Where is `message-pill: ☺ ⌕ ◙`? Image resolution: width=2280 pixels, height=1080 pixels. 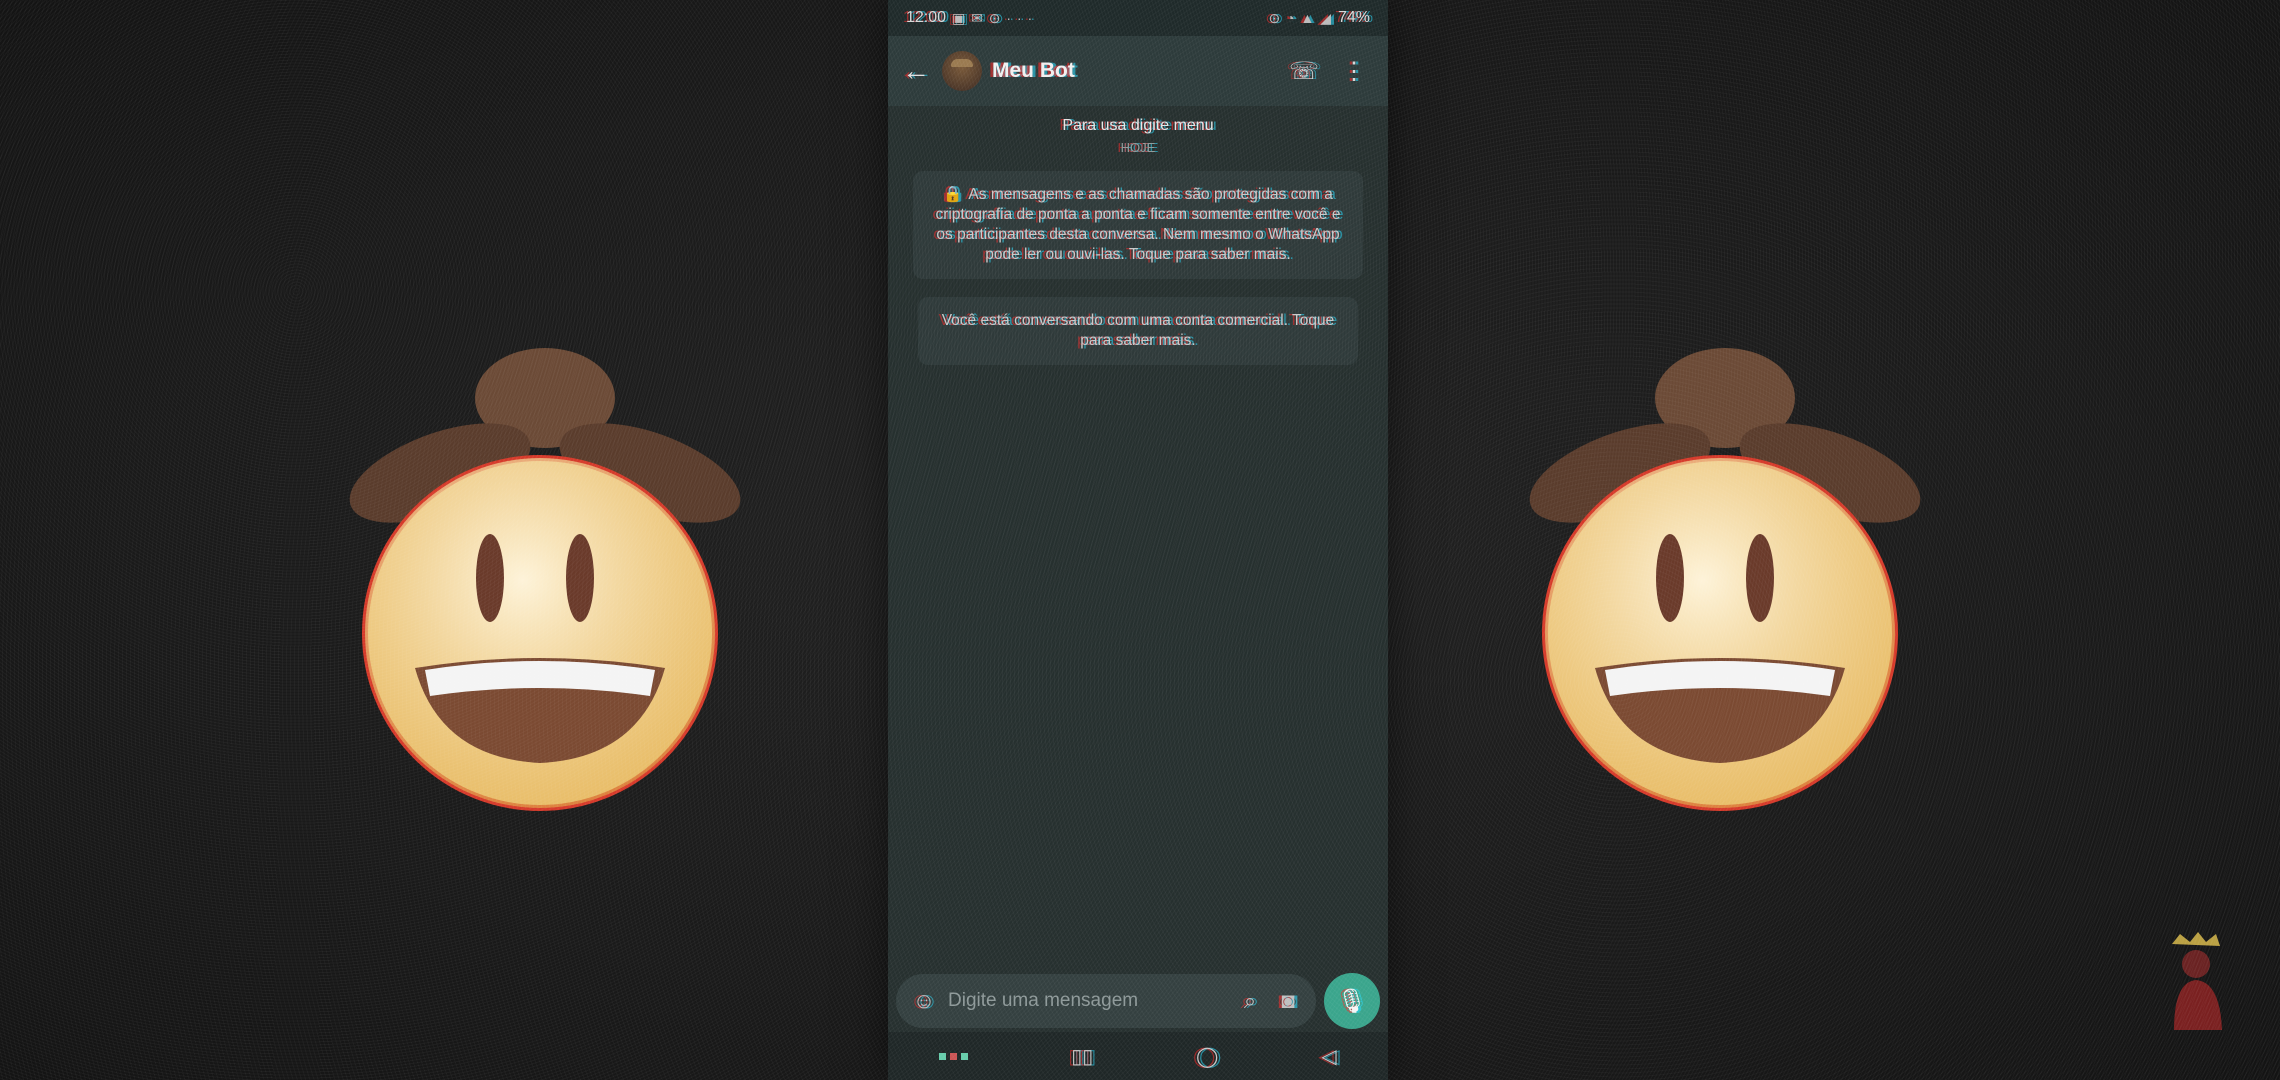
message-pill: ☺ ⌕ ◙ is located at coordinates (1106, 1001).